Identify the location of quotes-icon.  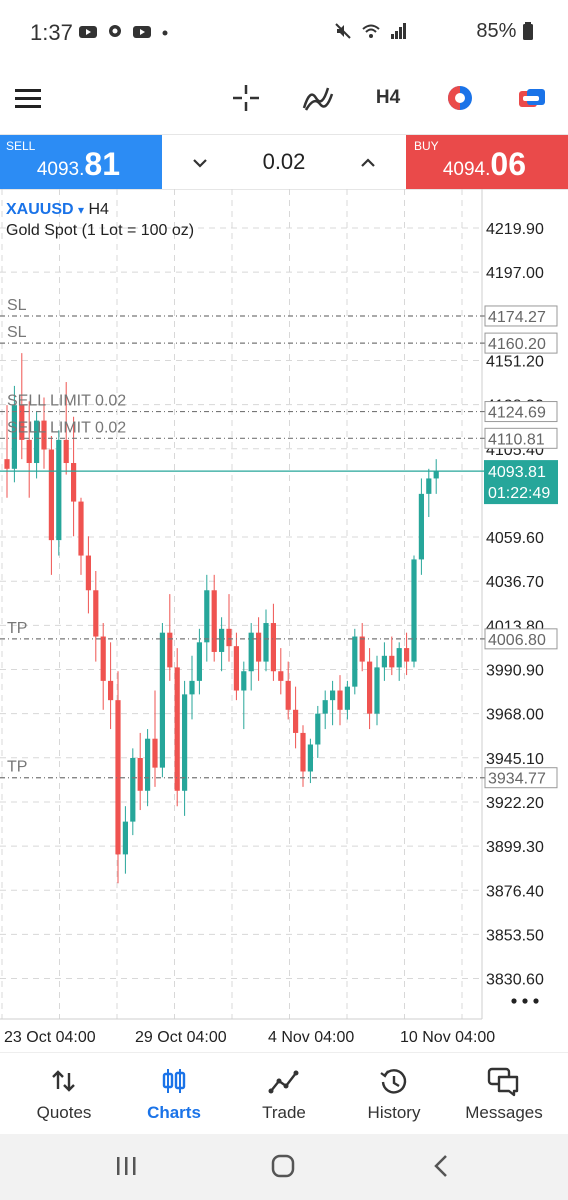
(64, 1083).